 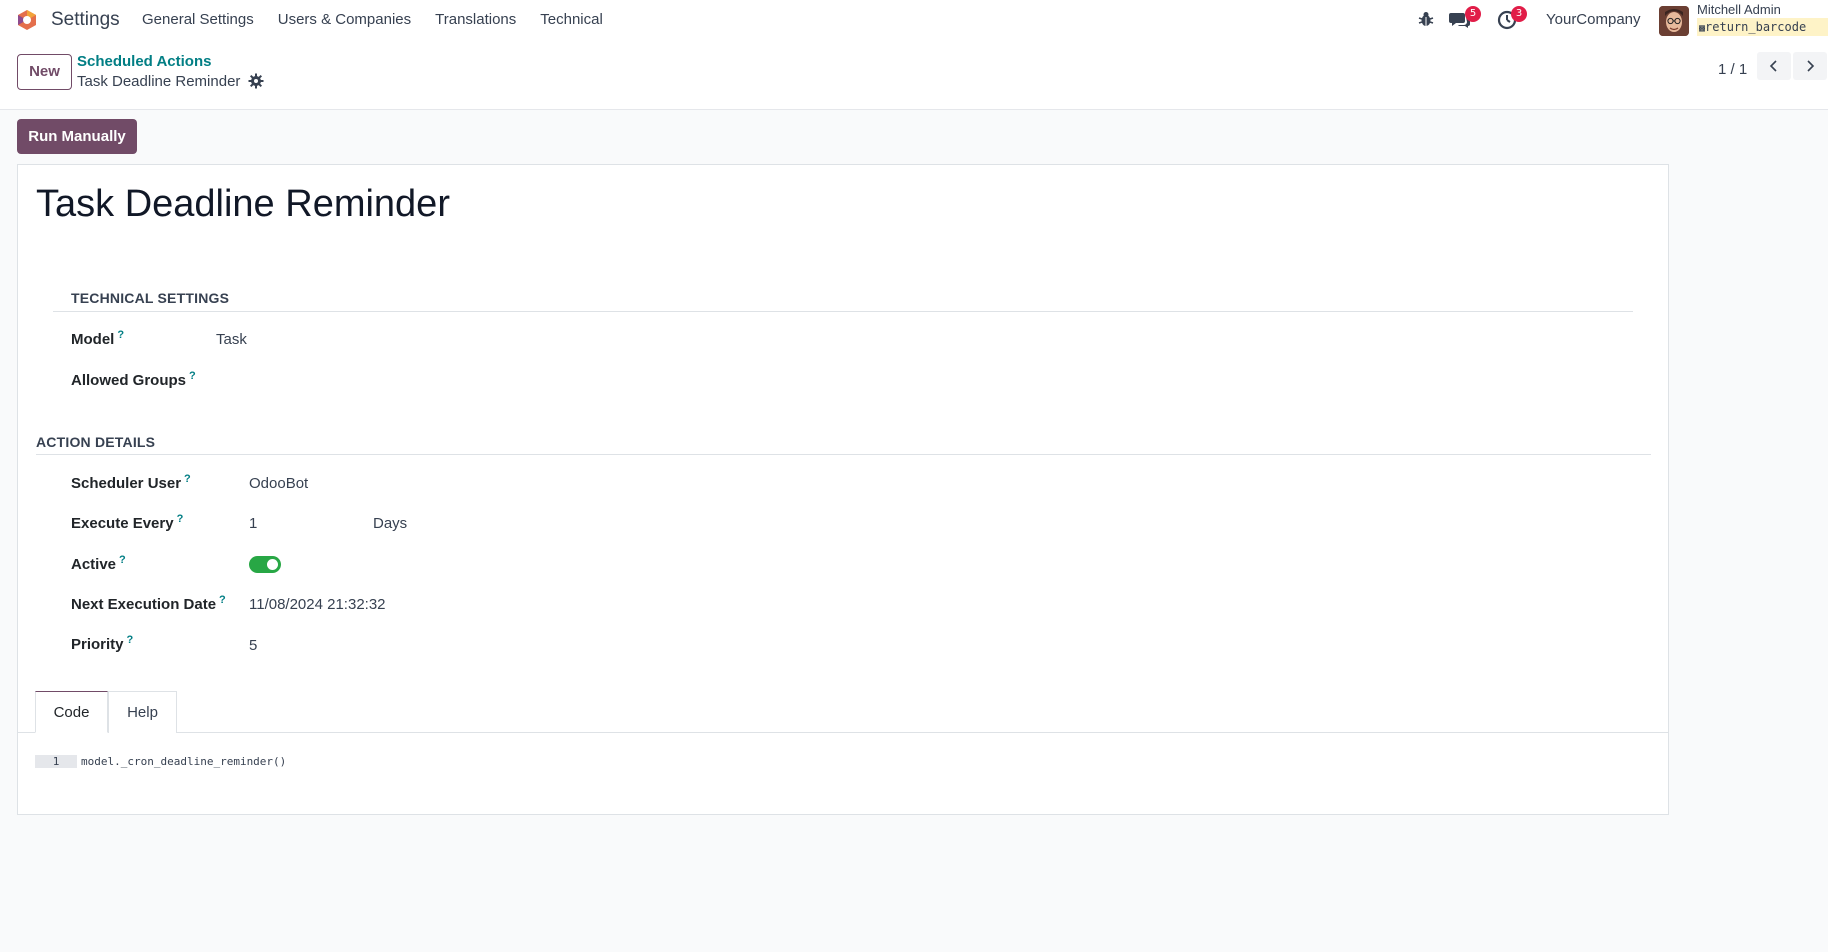 I want to click on technical-settings-separator, so click(x=843, y=311).